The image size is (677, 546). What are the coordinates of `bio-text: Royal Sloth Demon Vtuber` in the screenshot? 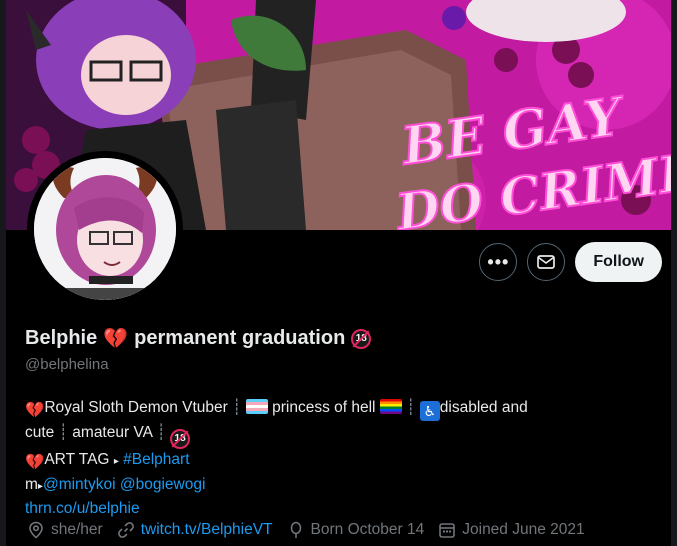 It's located at (136, 407).